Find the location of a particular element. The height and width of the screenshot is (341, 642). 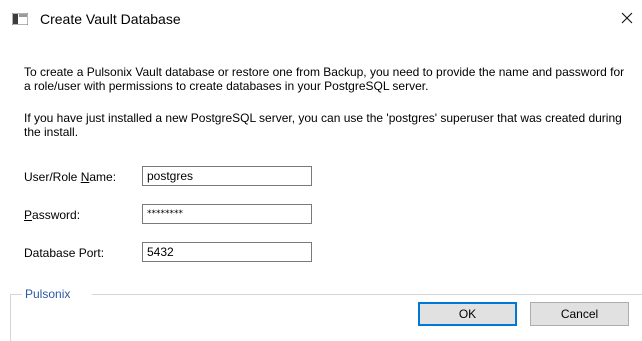

close-button is located at coordinates (627, 19).